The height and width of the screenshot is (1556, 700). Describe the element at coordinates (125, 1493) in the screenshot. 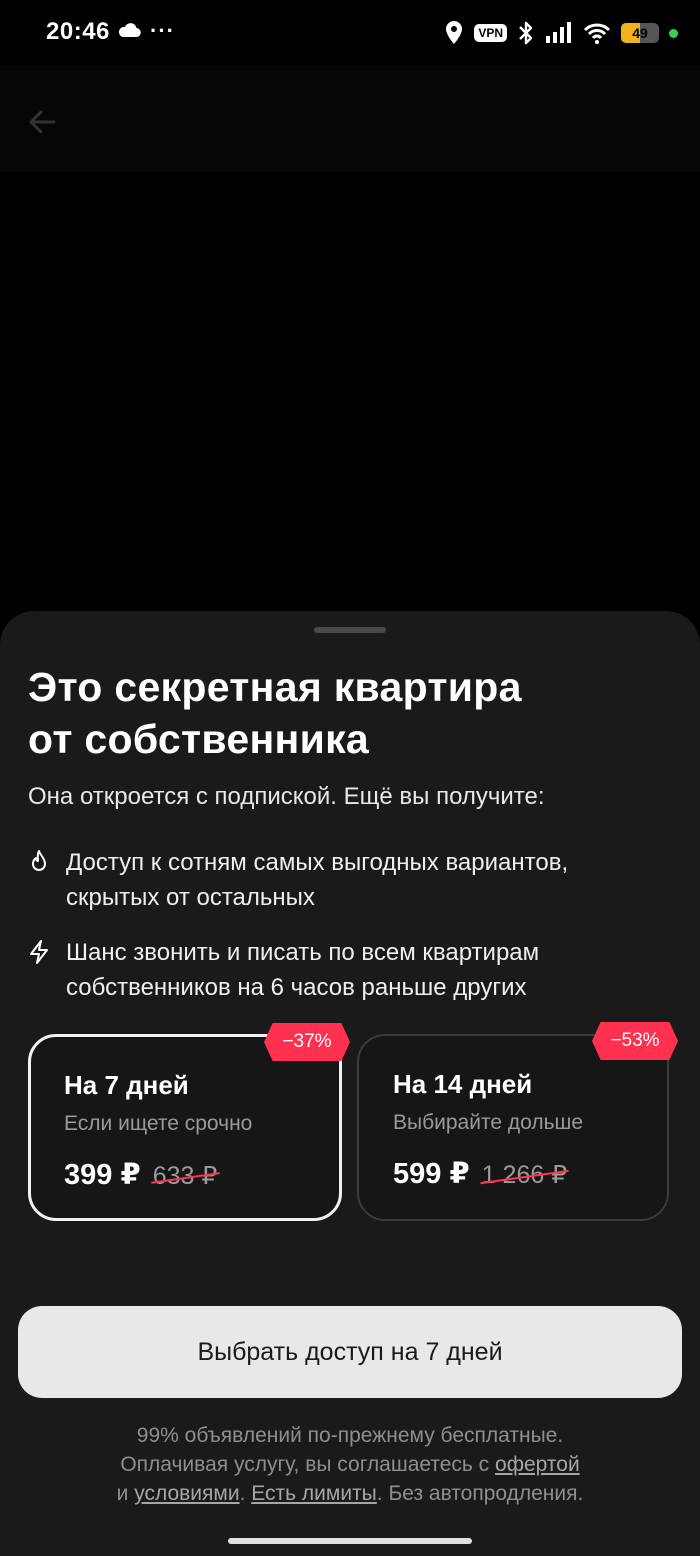

I see `legal-text: и` at that location.